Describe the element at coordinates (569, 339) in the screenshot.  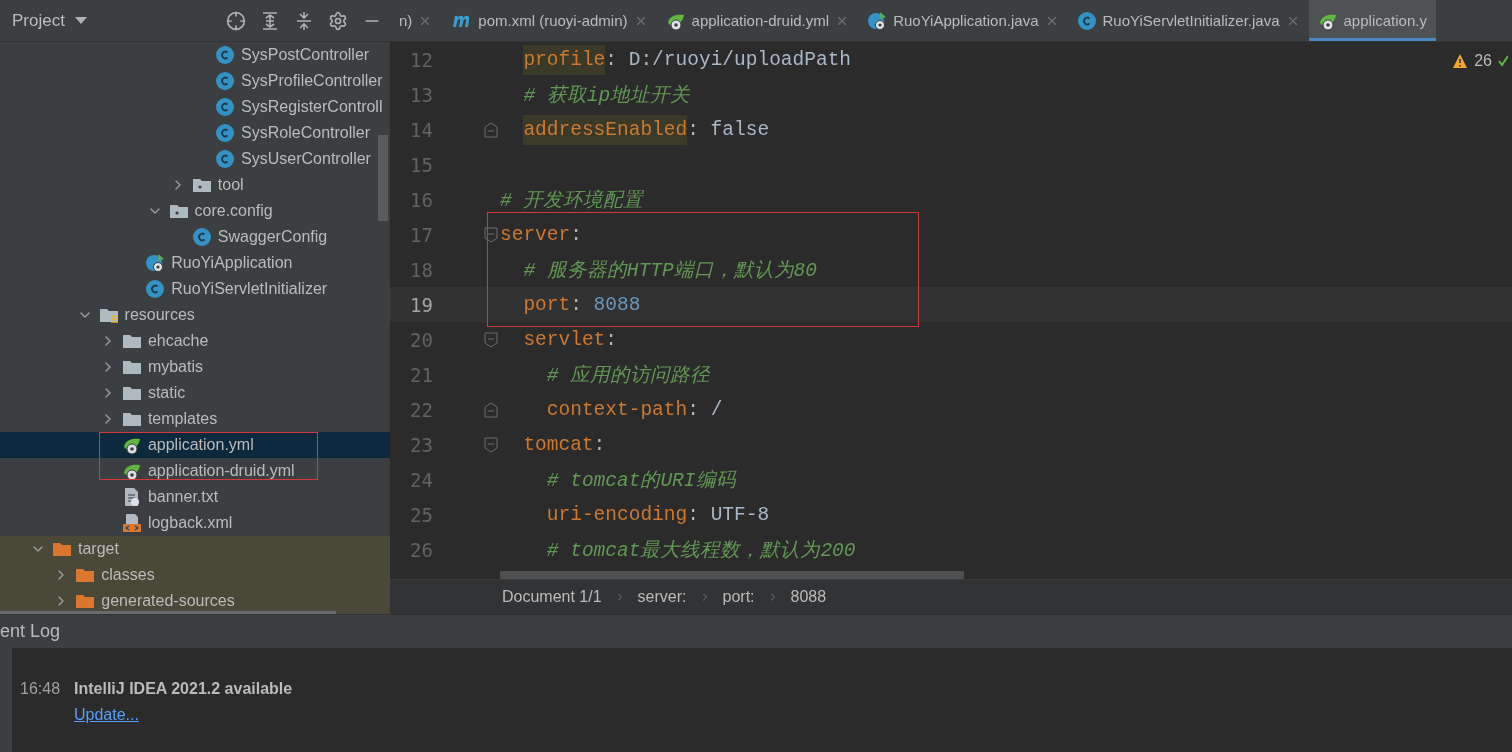
I see `code-line: servlet:` at that location.